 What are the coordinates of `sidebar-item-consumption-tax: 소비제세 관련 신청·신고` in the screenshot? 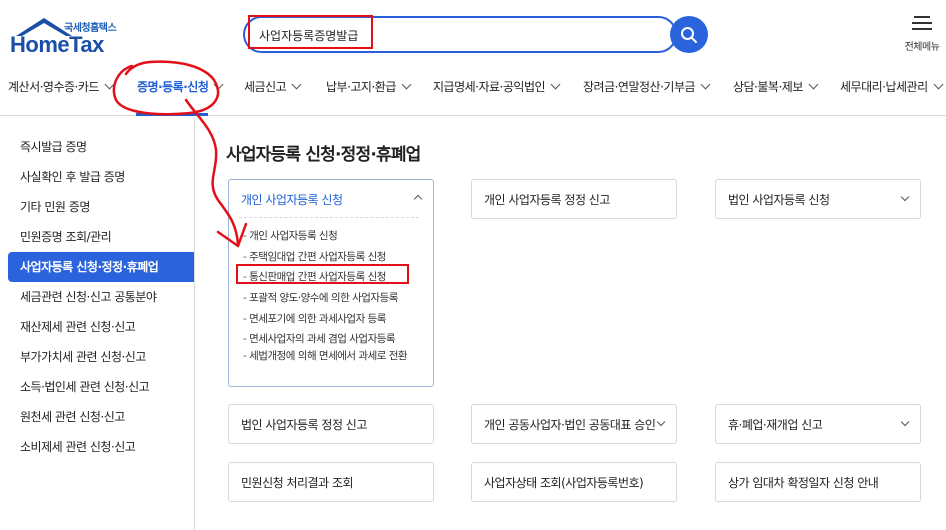 It's located at (101, 447).